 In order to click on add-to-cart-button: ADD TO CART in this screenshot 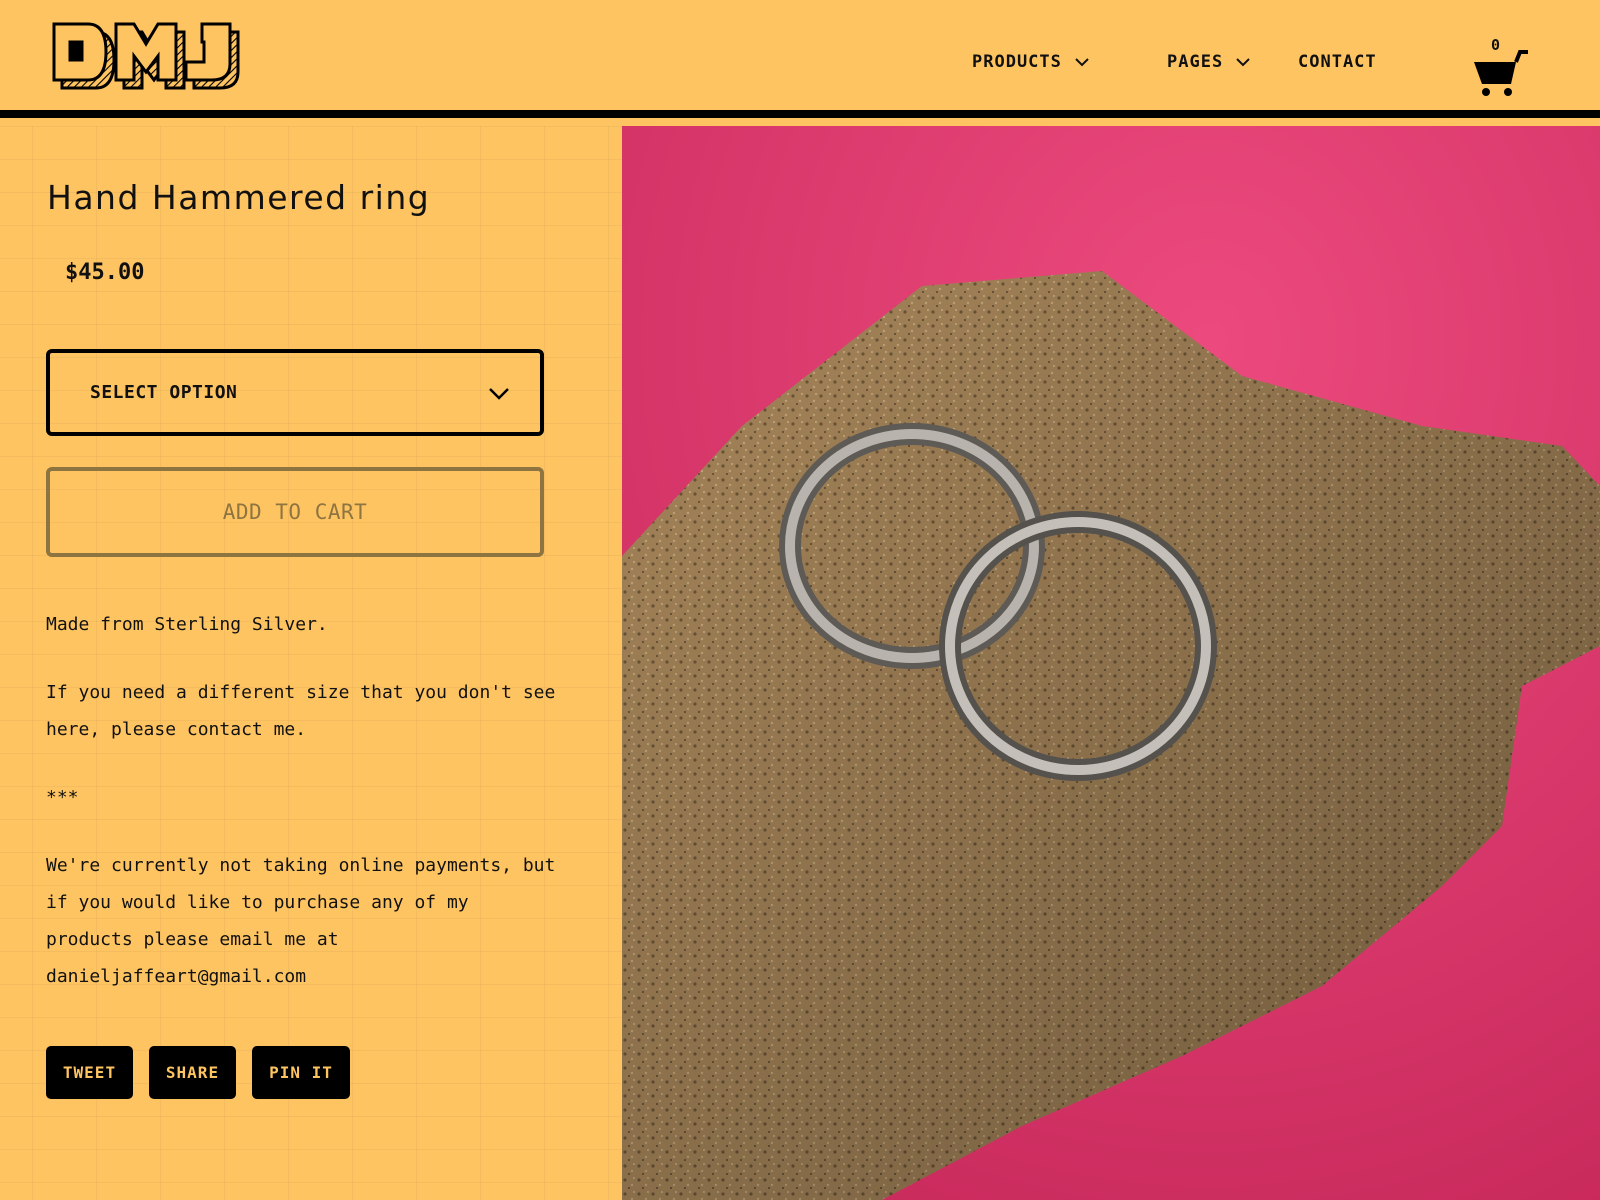, I will do `click(295, 512)`.